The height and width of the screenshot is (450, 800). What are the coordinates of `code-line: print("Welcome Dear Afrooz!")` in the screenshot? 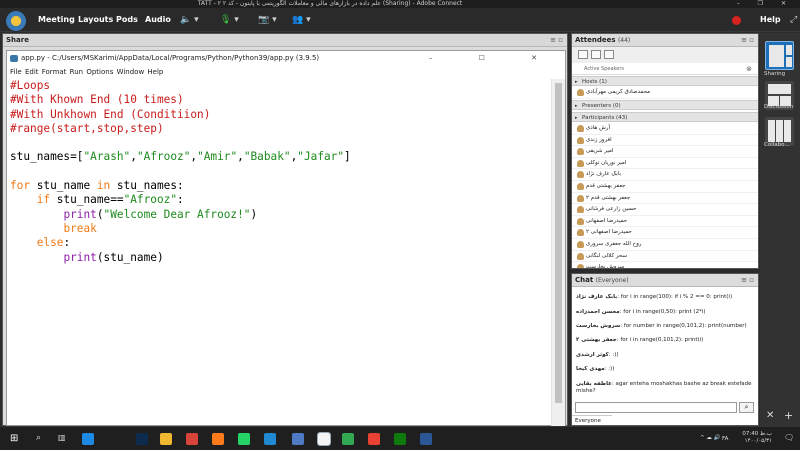 It's located at (280, 215).